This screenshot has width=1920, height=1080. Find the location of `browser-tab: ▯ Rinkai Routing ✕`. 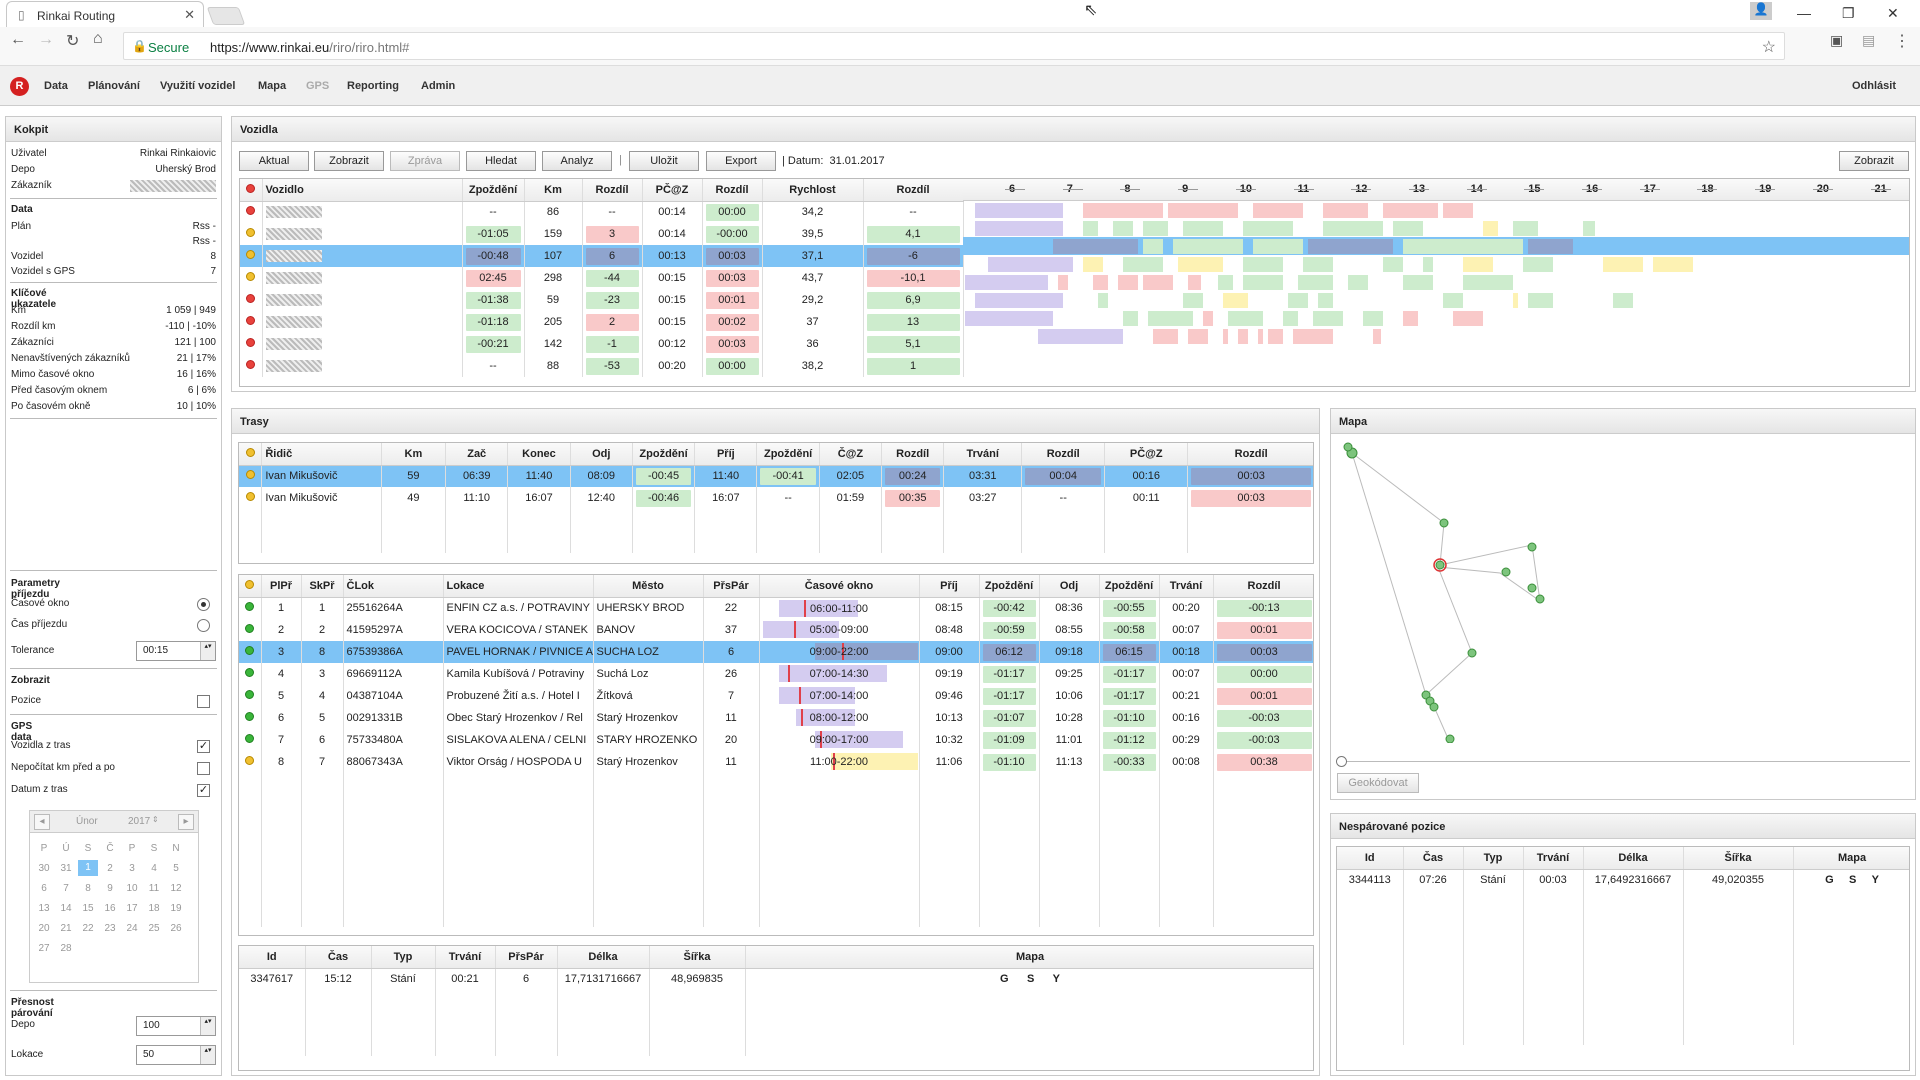

browser-tab: ▯ Rinkai Routing ✕ is located at coordinates (105, 14).